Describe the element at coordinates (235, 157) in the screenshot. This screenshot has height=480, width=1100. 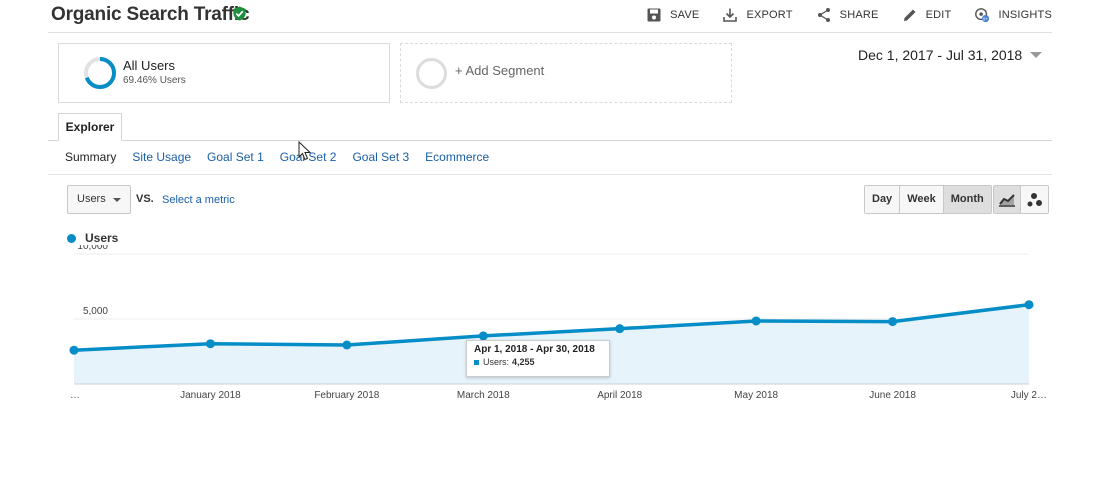
I see `subtab-goal-set-1: Goal Set 1` at that location.